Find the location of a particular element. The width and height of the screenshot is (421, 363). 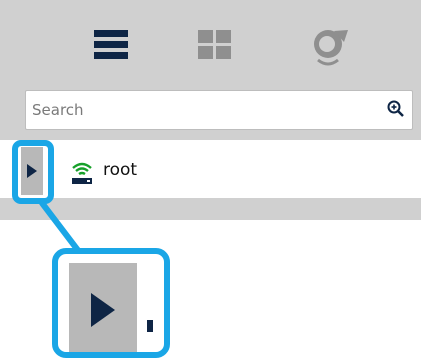

zoom-in-icon is located at coordinates (395, 108).